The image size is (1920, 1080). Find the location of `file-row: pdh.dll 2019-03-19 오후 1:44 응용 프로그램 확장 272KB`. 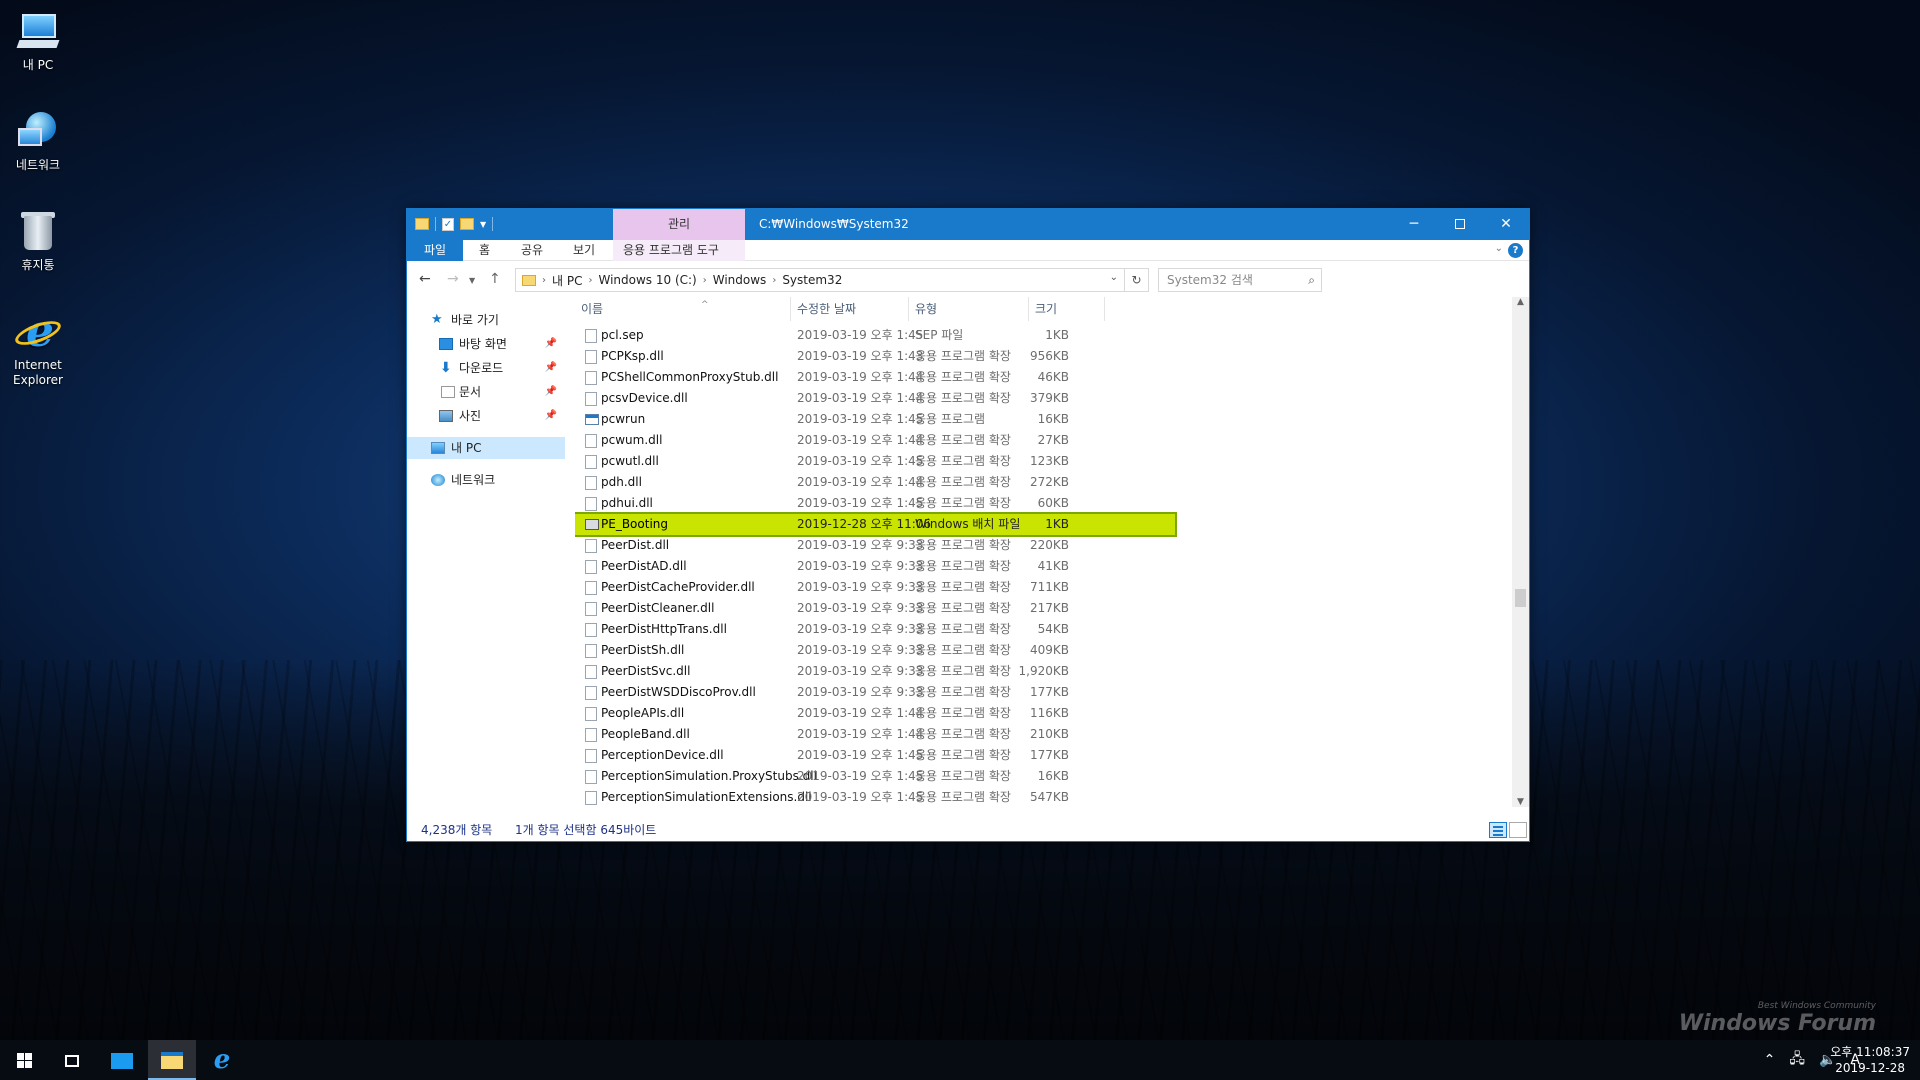

file-row: pdh.dll 2019-03-19 오후 1:44 응용 프로그램 확장 272KB is located at coordinates (875, 482).